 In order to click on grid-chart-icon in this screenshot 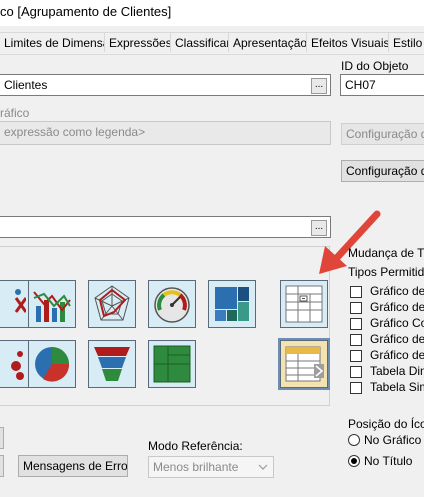, I will do `click(172, 364)`.